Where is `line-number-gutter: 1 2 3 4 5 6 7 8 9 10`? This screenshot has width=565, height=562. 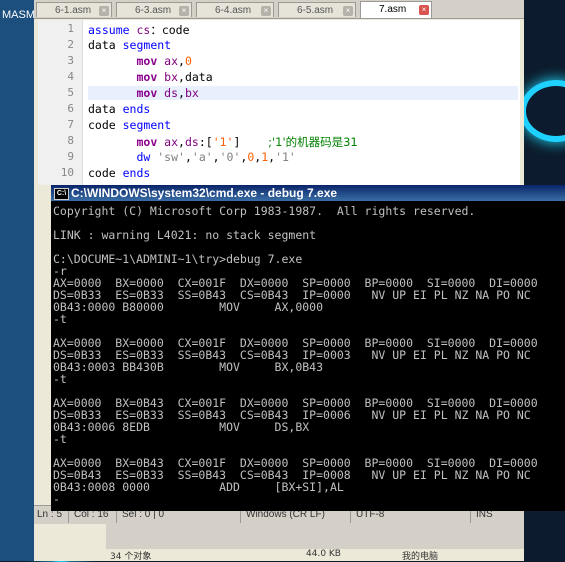 line-number-gutter: 1 2 3 4 5 6 7 8 9 10 is located at coordinates (60, 102).